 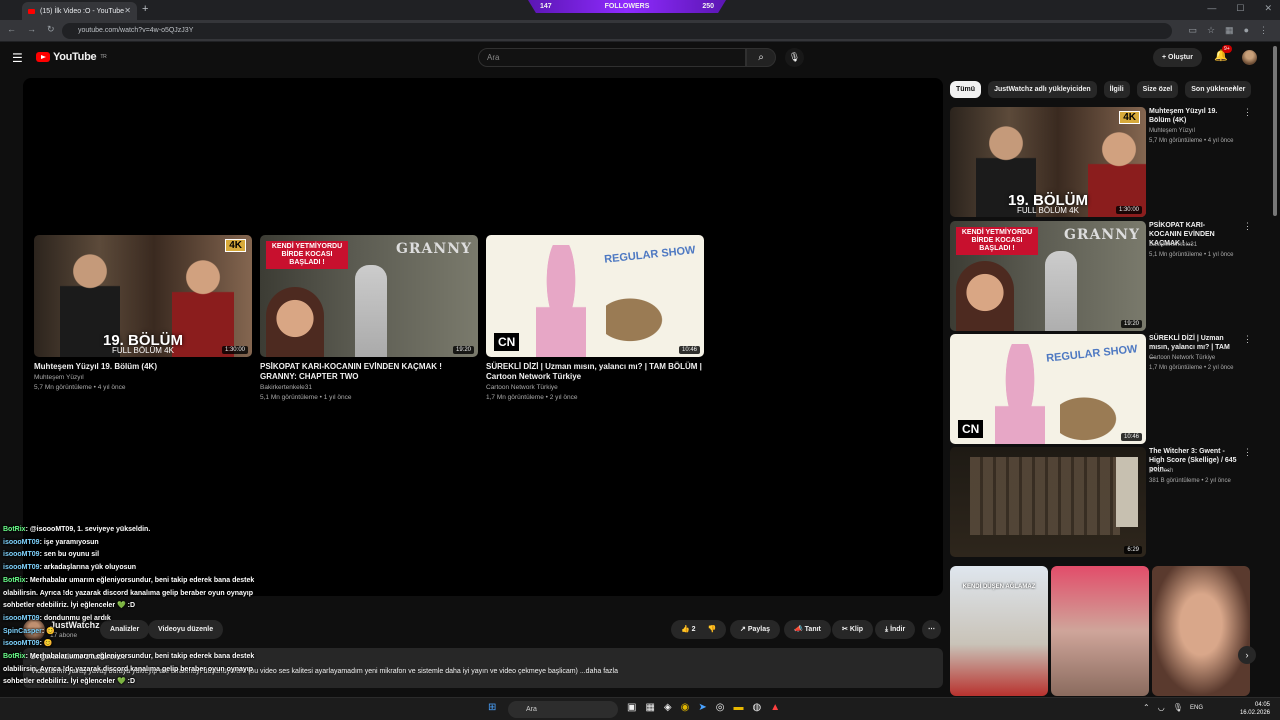 I want to click on chat-message: isoooMT09: 😊, so click(x=143, y=644).